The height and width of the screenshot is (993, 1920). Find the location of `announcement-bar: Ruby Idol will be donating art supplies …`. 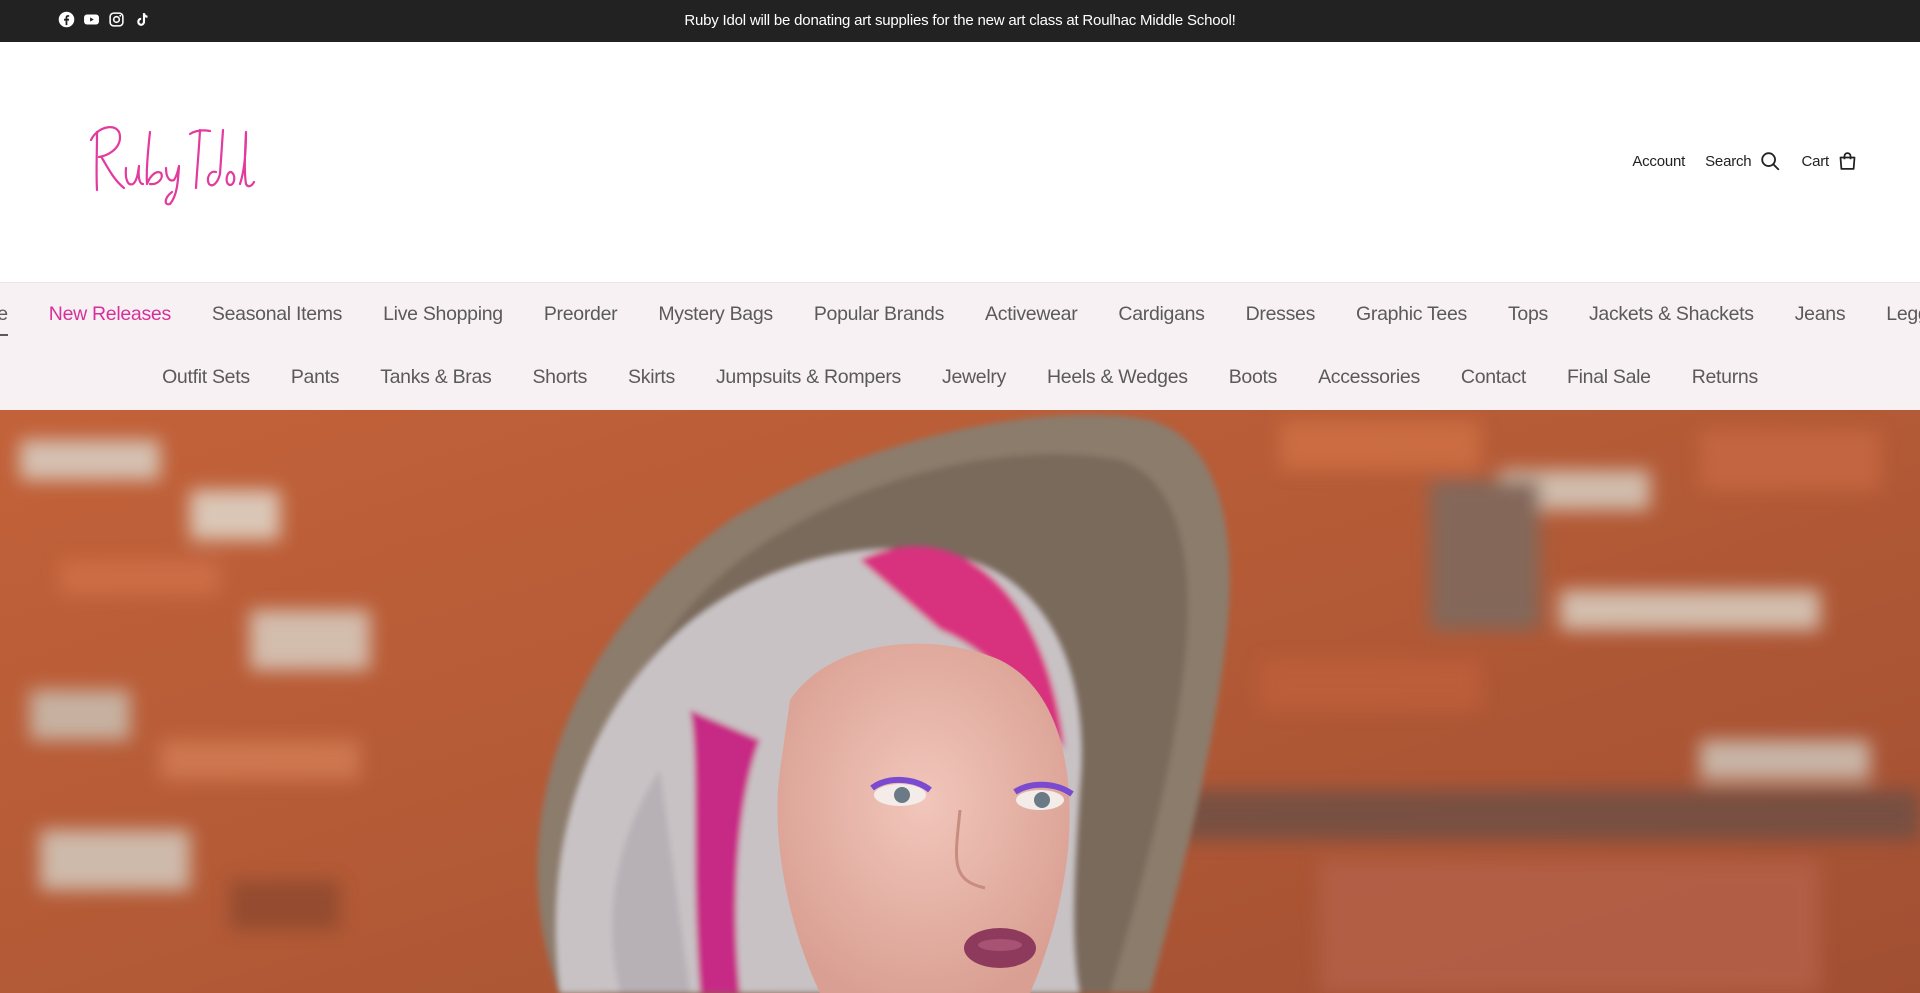

announcement-bar: Ruby Idol will be donating art supplies … is located at coordinates (960, 21).